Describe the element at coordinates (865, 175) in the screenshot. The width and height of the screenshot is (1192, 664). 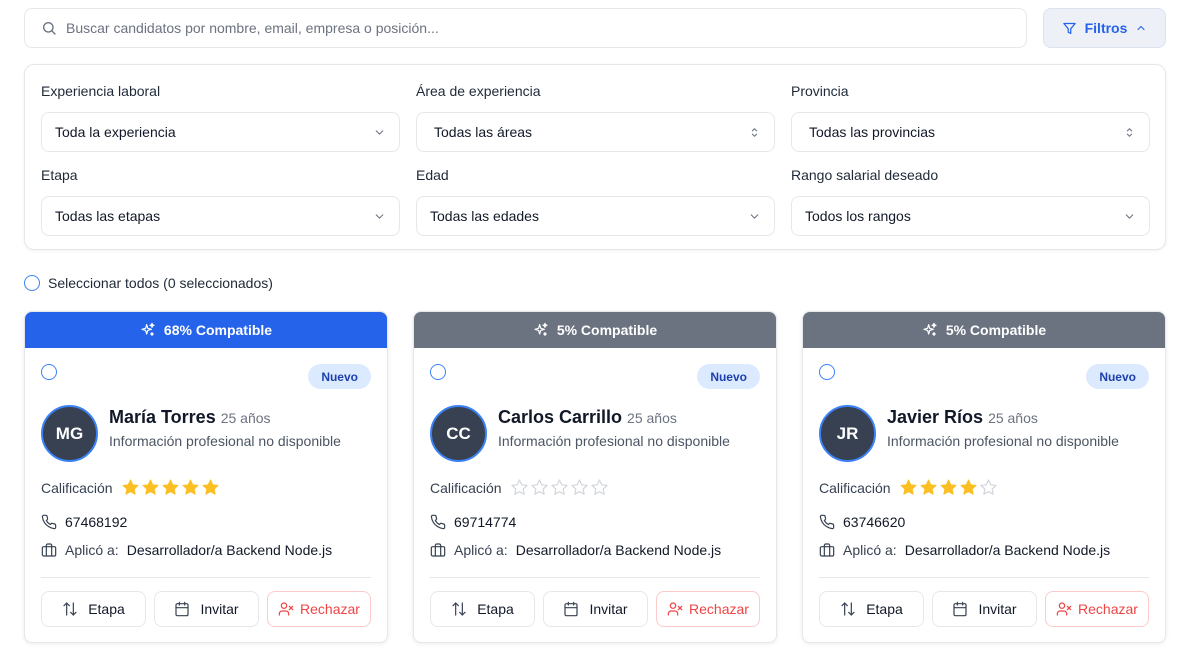
I see `filter-label: Rango salarial deseado` at that location.